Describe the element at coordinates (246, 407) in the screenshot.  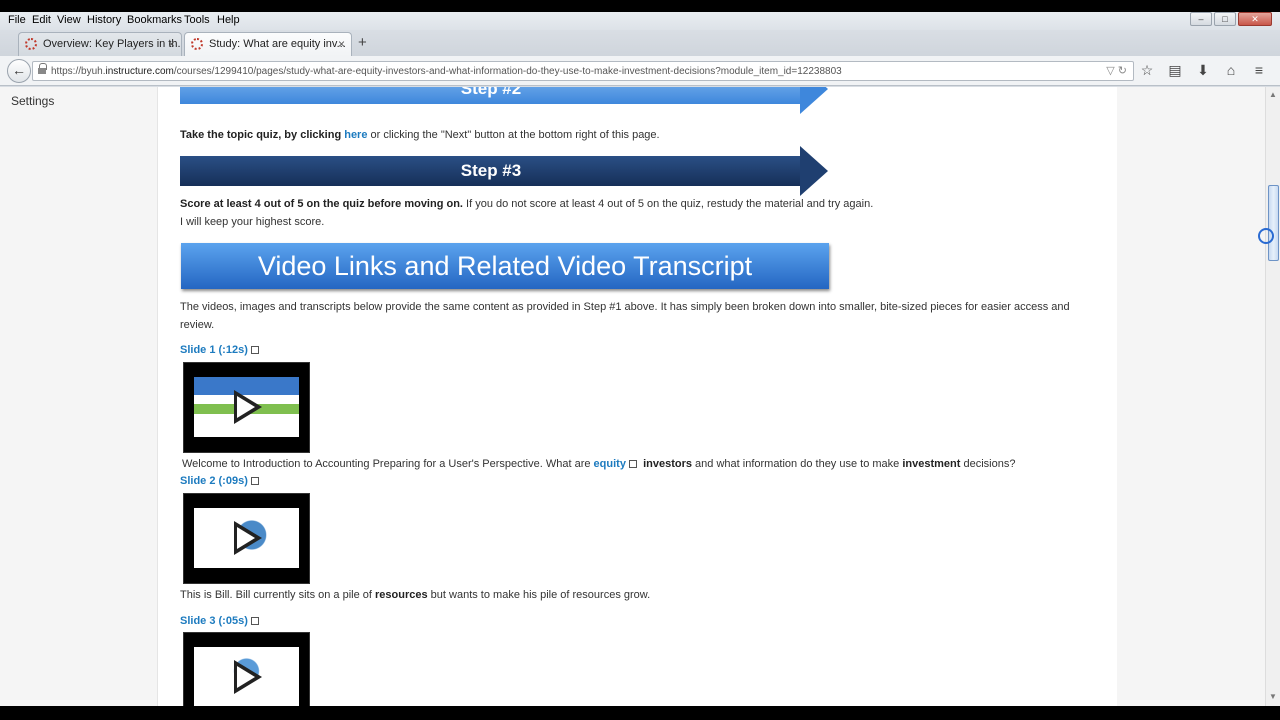
I see `slide1-video-thumbnail` at that location.